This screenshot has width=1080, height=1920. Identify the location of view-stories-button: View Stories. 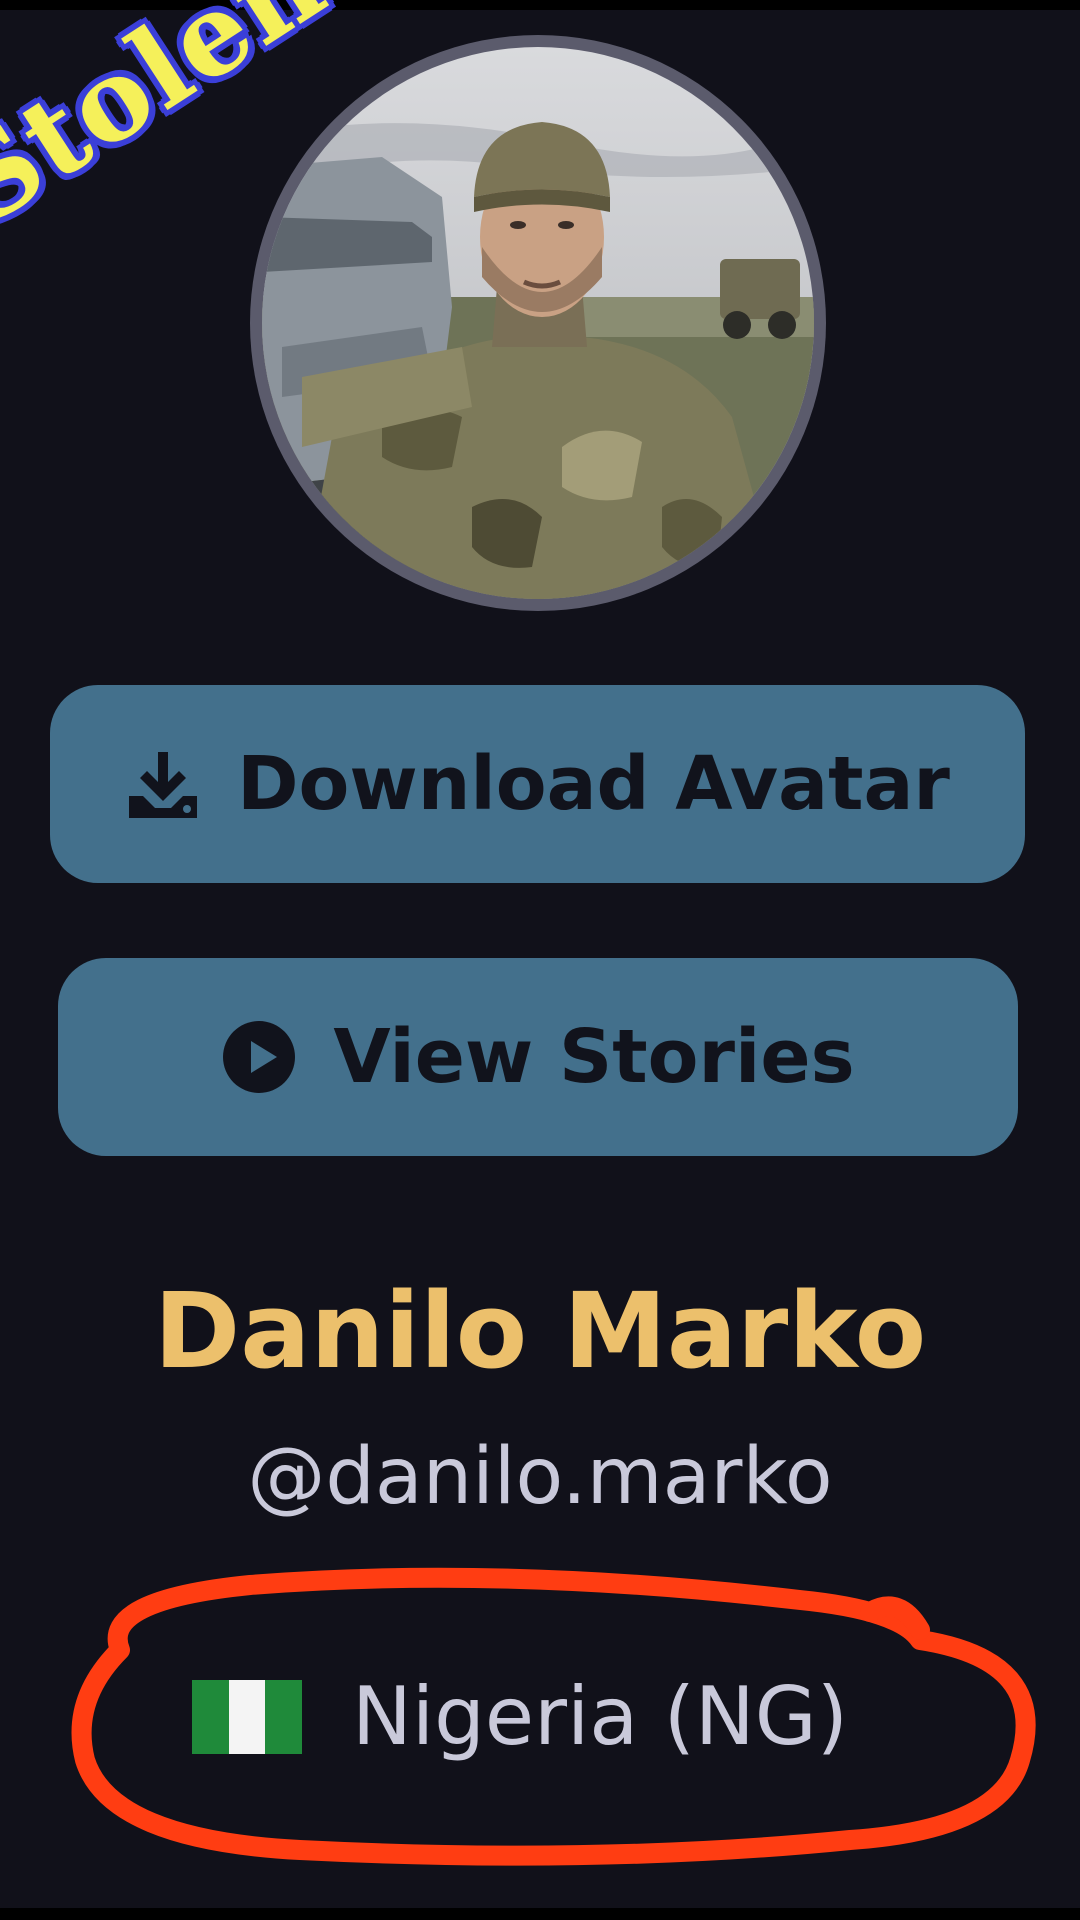
(538, 1057).